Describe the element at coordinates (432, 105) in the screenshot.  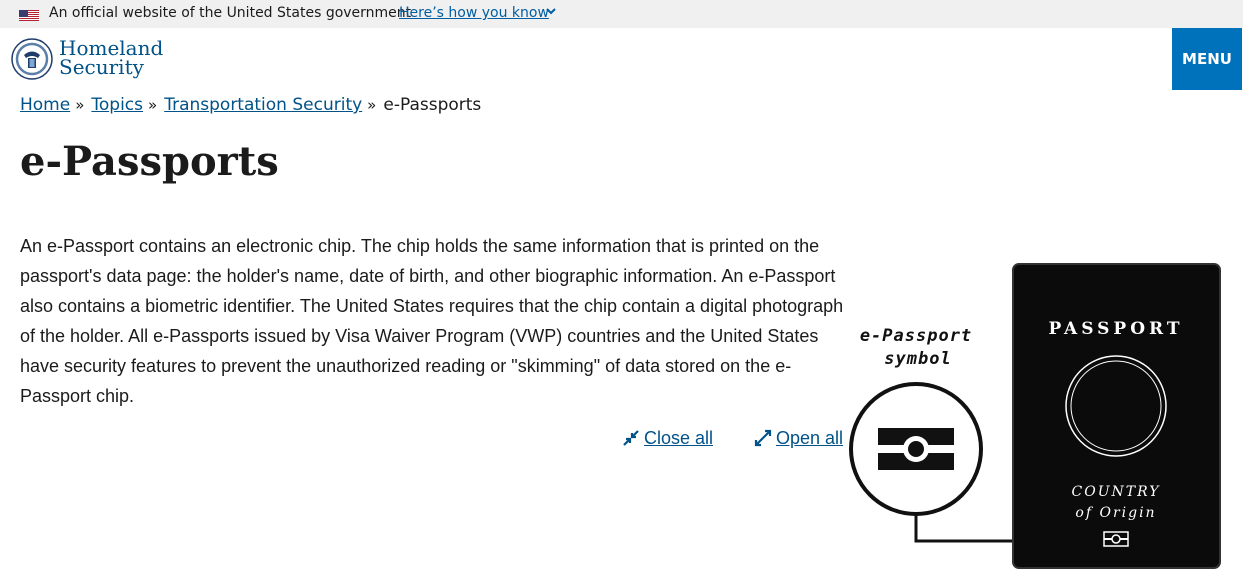
I see `breadcrumb-current: e-Passports` at that location.